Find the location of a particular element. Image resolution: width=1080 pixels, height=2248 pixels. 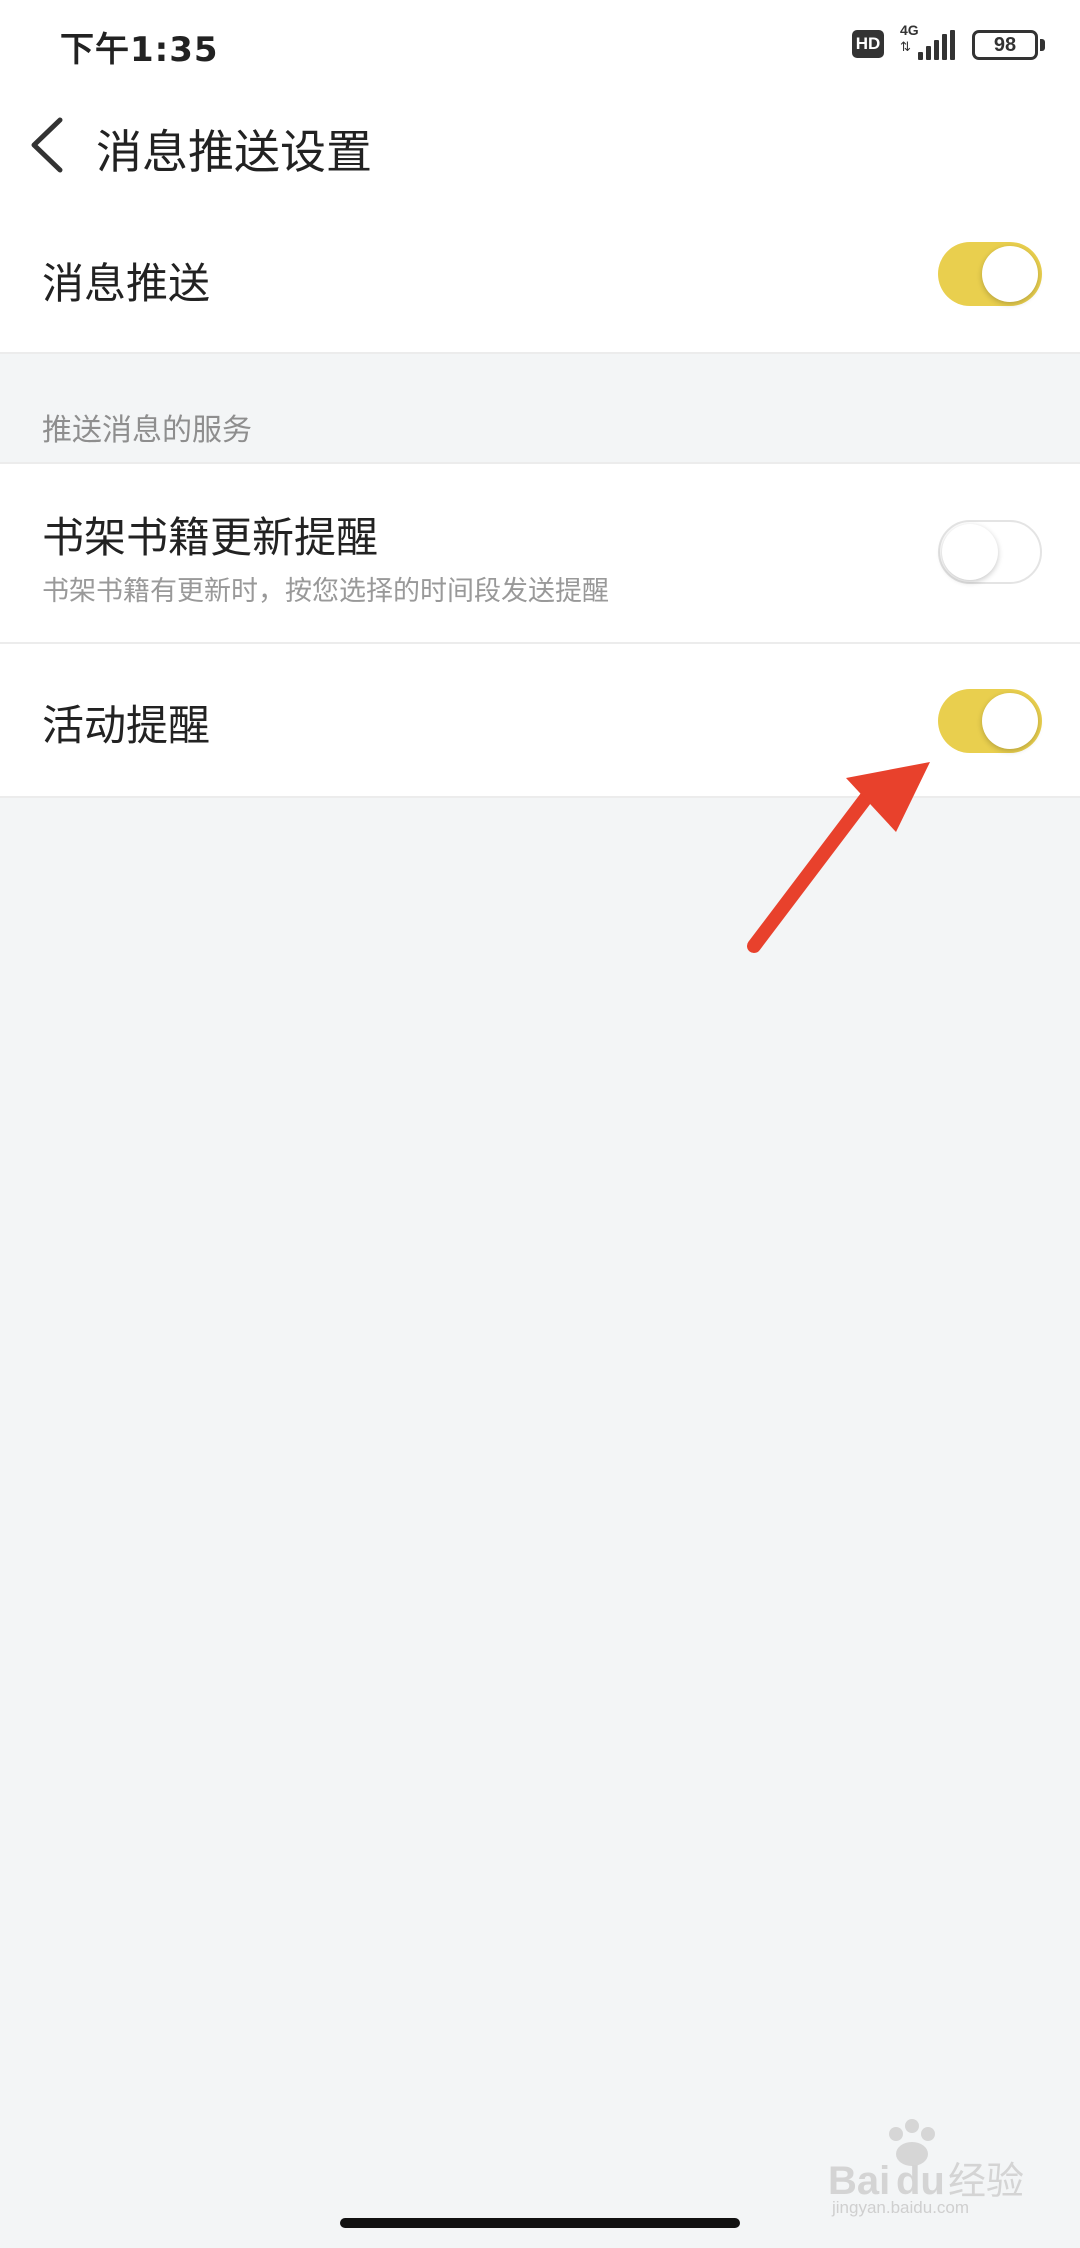

page-title: 消息推送设置 is located at coordinates (234, 152).